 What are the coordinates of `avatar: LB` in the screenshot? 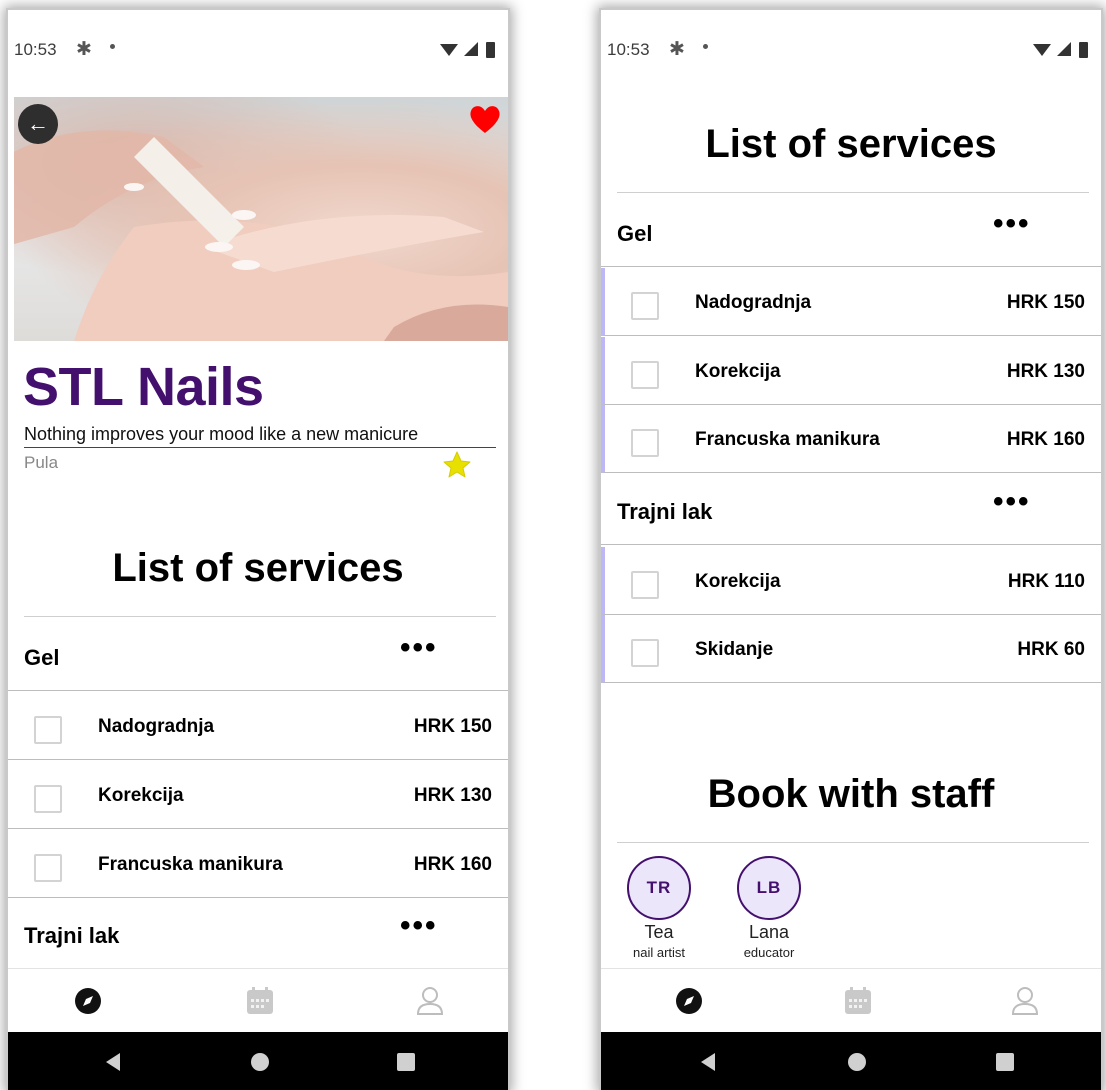 It's located at (769, 888).